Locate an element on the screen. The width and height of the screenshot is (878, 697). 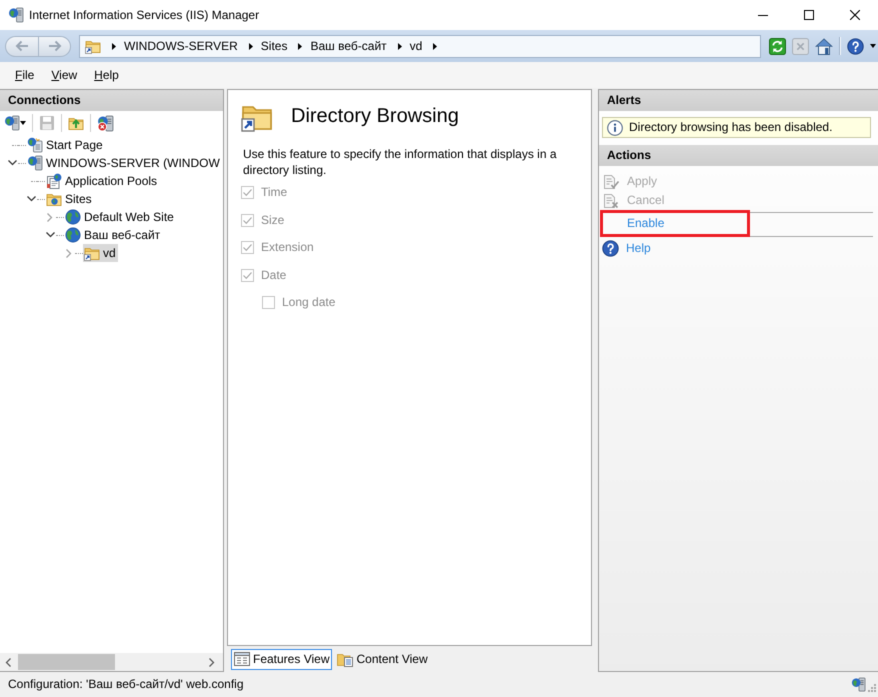
window-title: Internet Information Services (IIS) Manager is located at coordinates (144, 15).